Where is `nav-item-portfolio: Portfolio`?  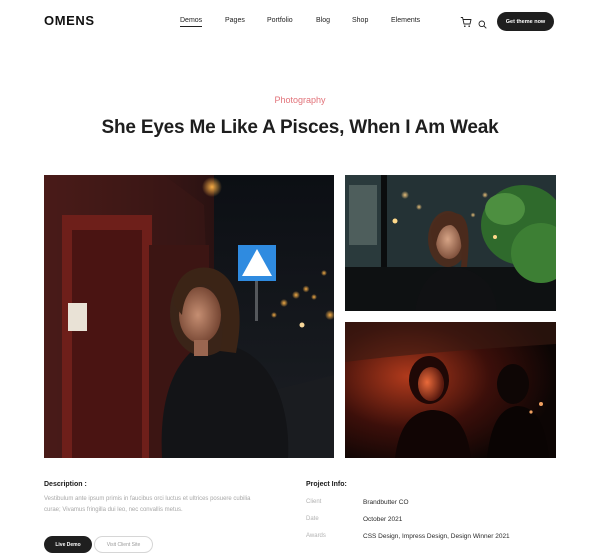
nav-item-portfolio: Portfolio is located at coordinates (280, 20).